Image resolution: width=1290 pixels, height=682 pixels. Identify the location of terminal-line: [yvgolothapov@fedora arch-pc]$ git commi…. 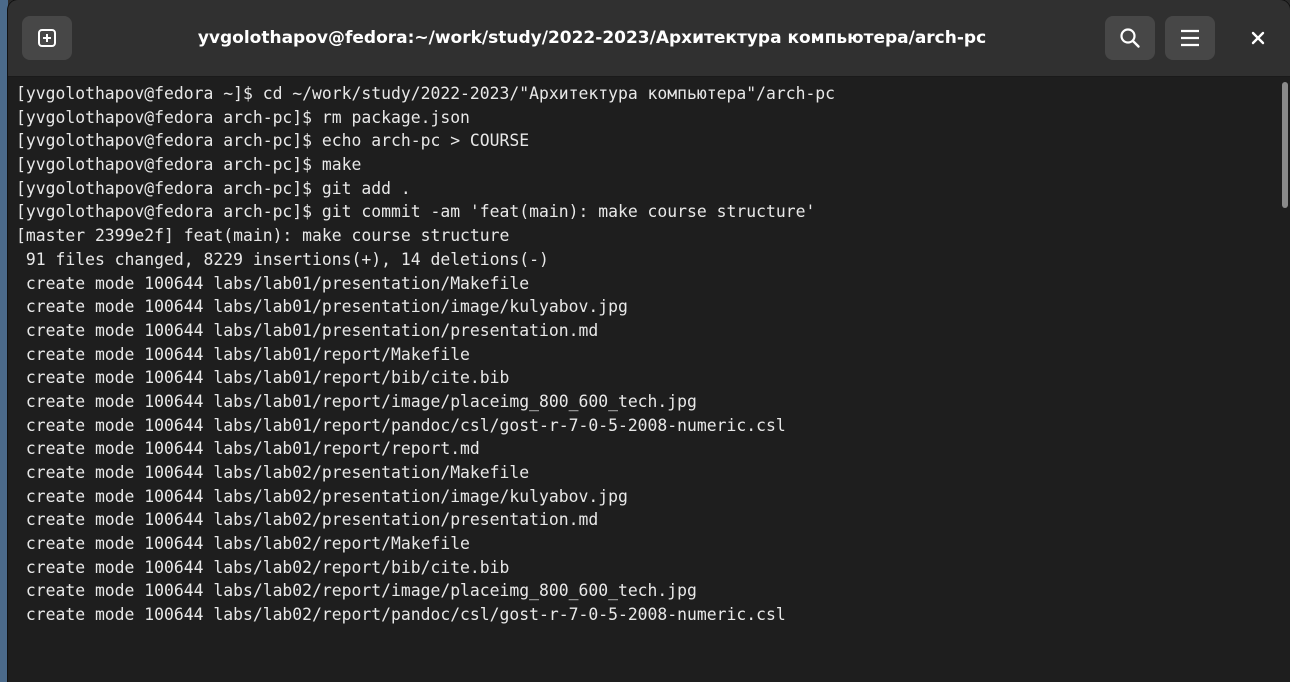
(416, 212).